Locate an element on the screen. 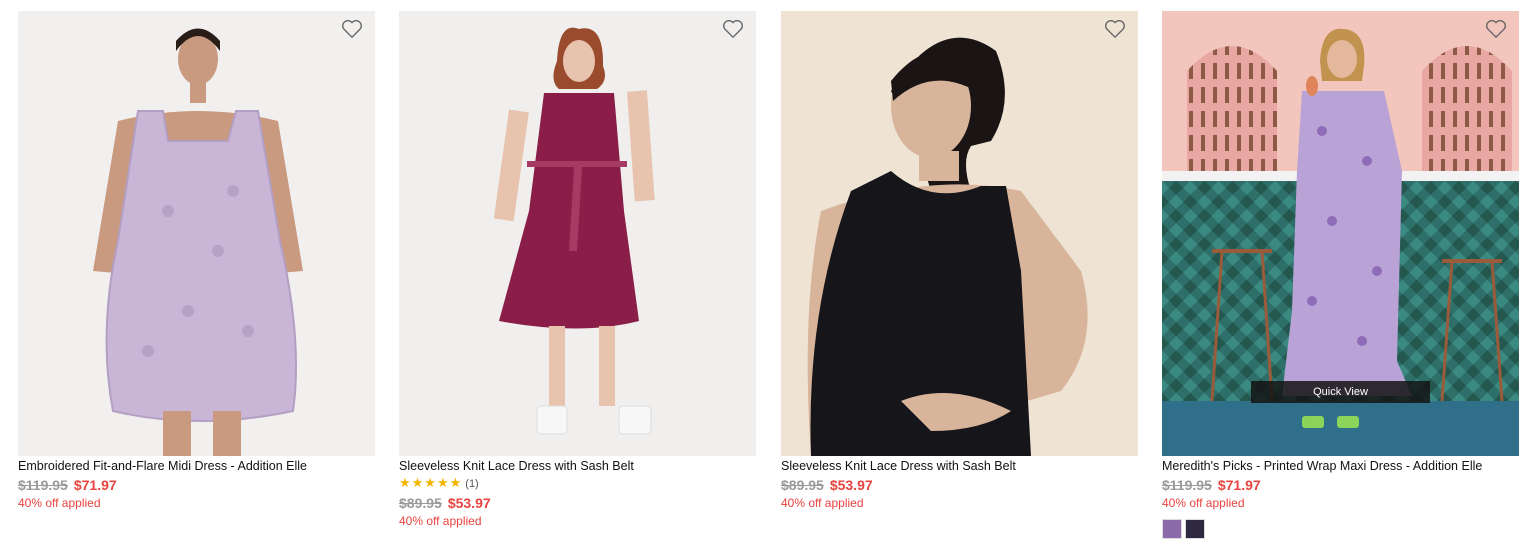 The image size is (1536, 539). star-icons: ★★★★★ is located at coordinates (431, 482).